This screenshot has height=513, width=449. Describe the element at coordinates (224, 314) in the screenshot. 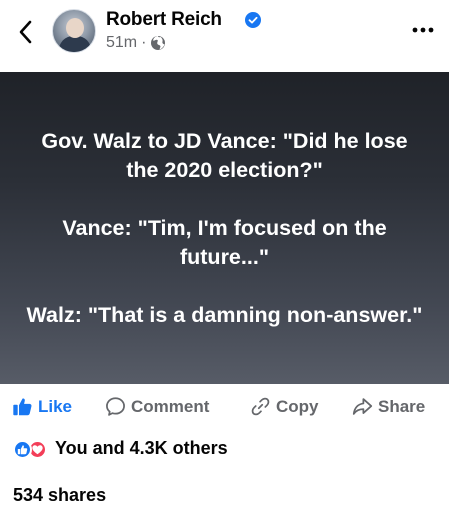

I see `post-paragraph: Walz: "That is a damning non-answer."` at that location.